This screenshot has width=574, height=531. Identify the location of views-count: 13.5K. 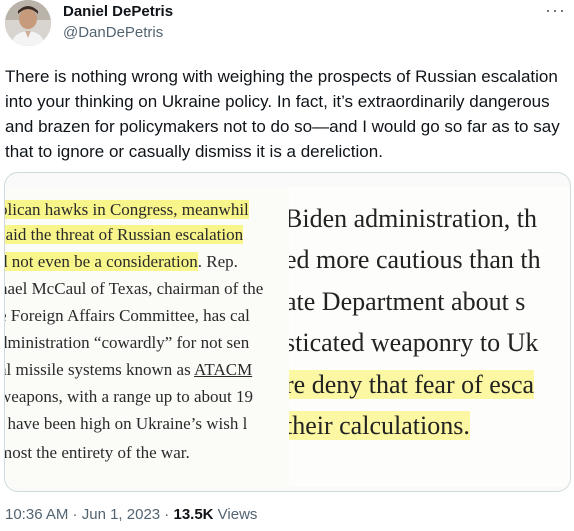
(193, 514).